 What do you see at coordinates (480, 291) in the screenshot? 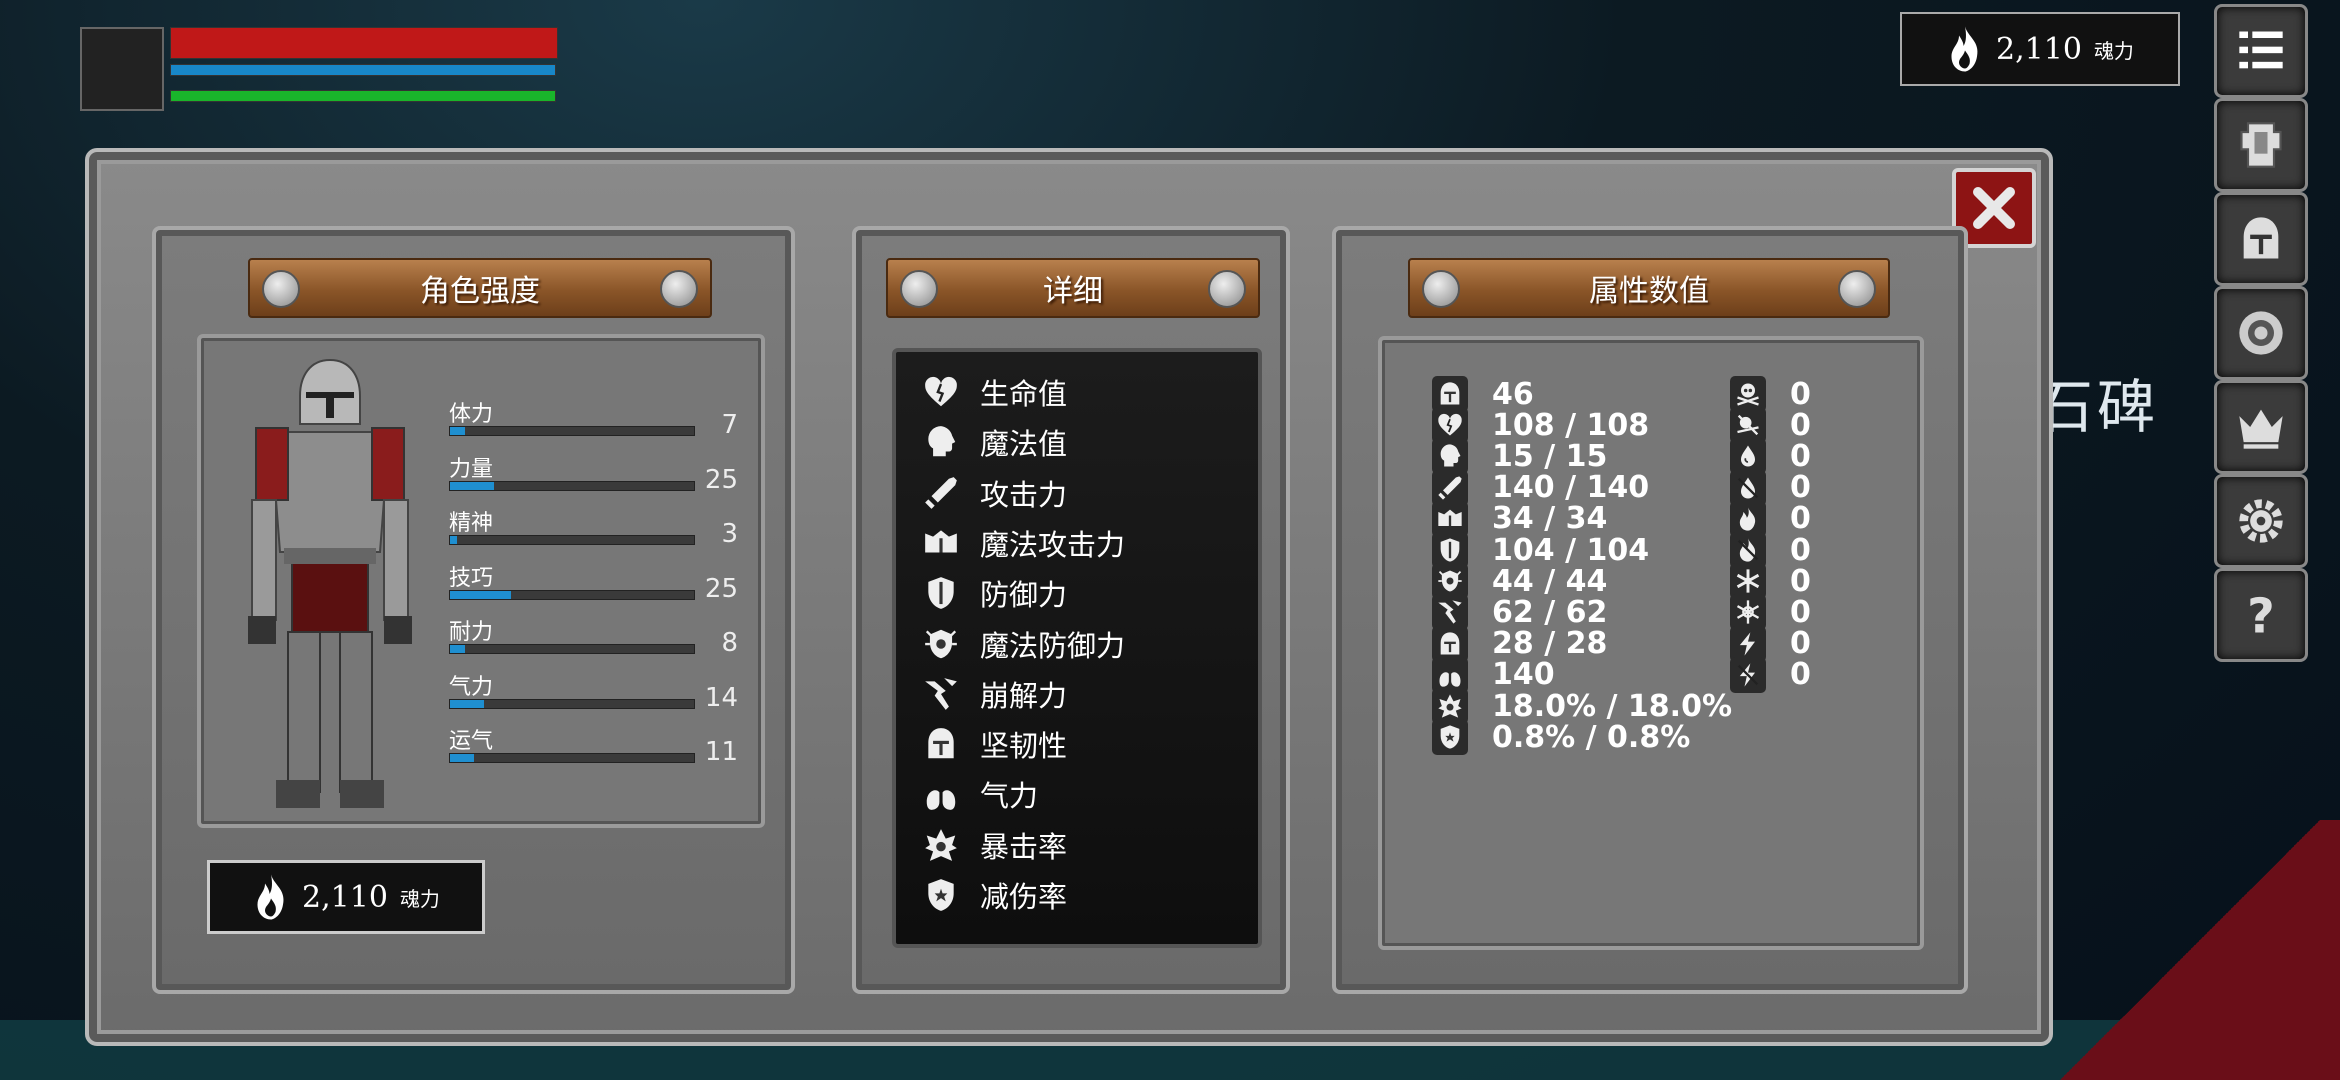
I see `character-strength-title: 角色强度` at bounding box center [480, 291].